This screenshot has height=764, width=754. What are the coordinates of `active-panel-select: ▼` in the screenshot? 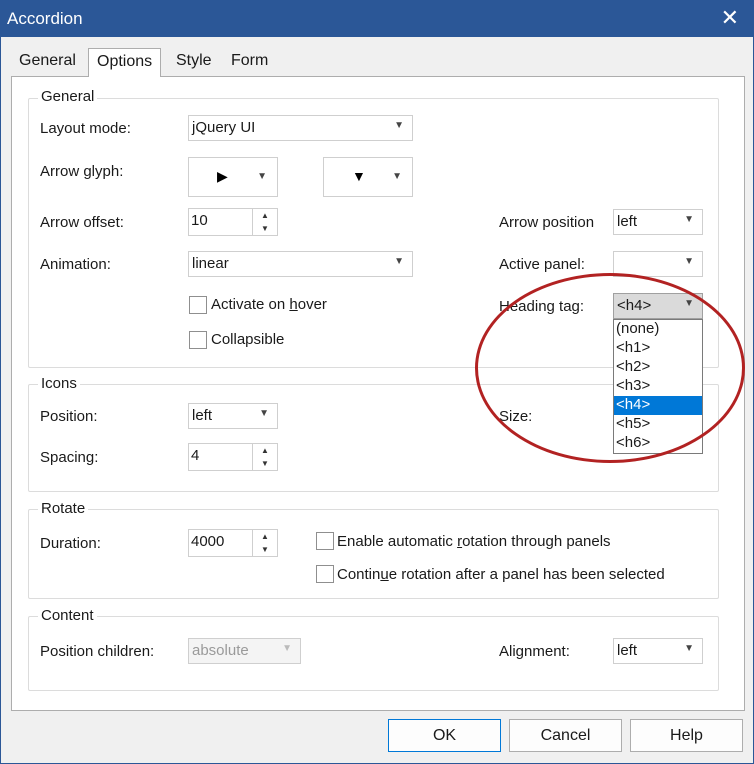 It's located at (658, 264).